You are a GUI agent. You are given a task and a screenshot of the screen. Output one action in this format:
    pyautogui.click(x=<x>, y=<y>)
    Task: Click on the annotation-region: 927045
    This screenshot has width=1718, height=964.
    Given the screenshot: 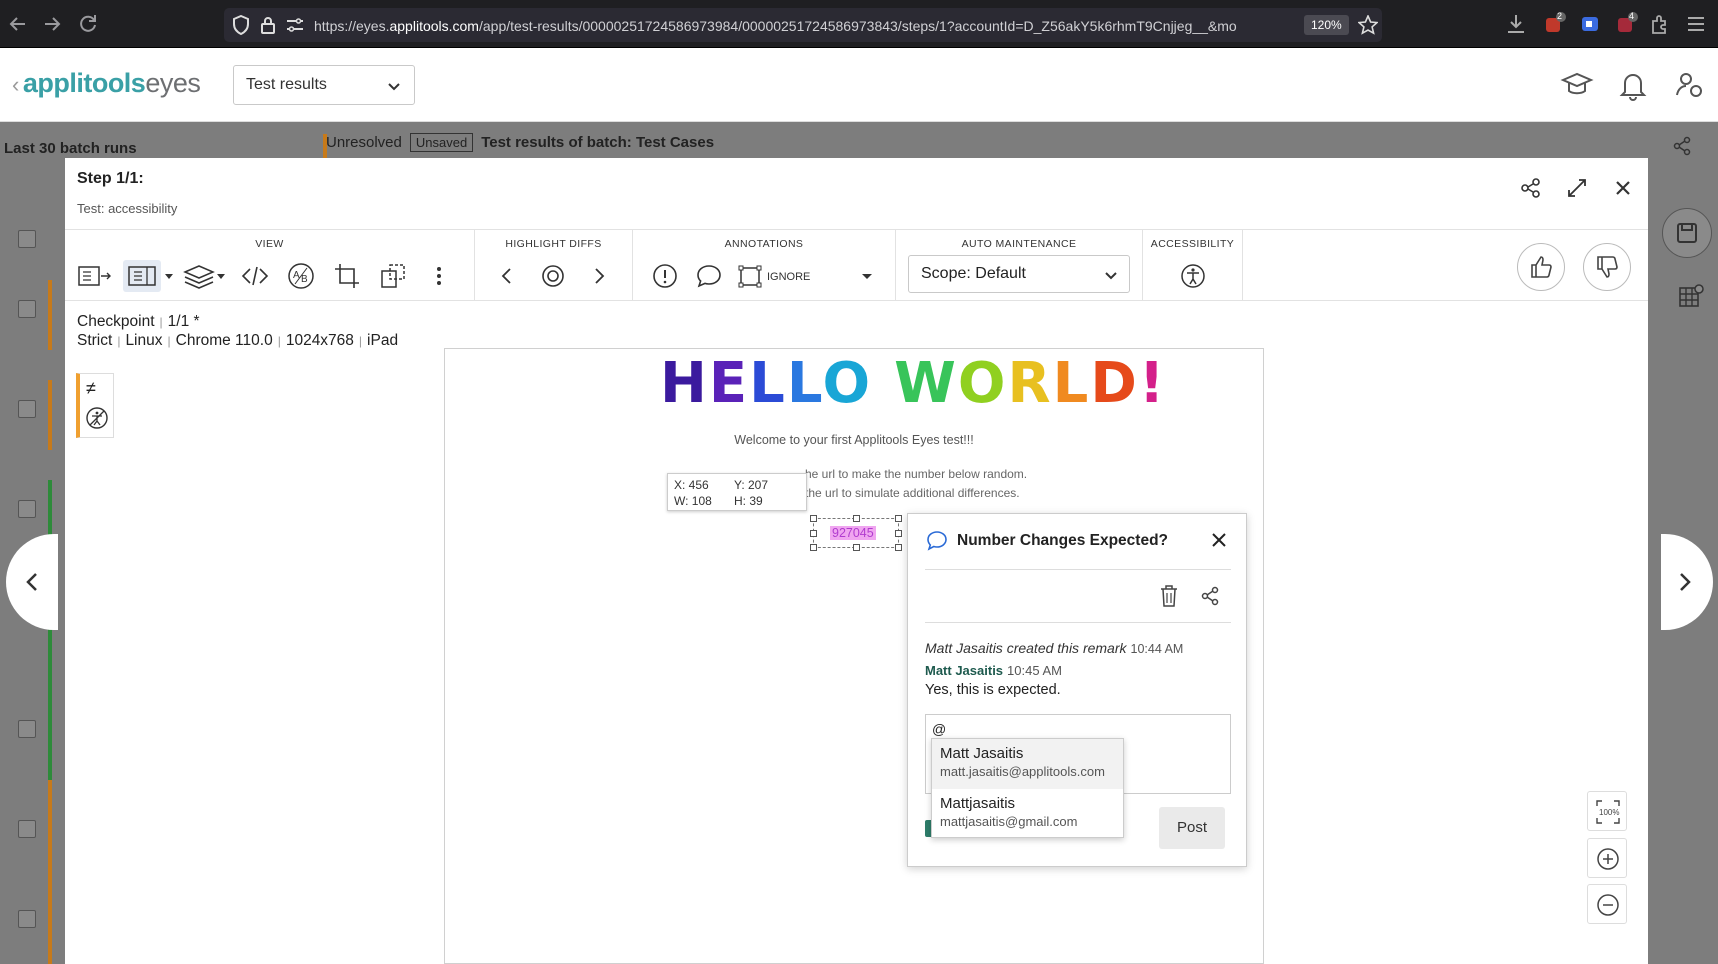 What is the action you would take?
    pyautogui.click(x=856, y=533)
    